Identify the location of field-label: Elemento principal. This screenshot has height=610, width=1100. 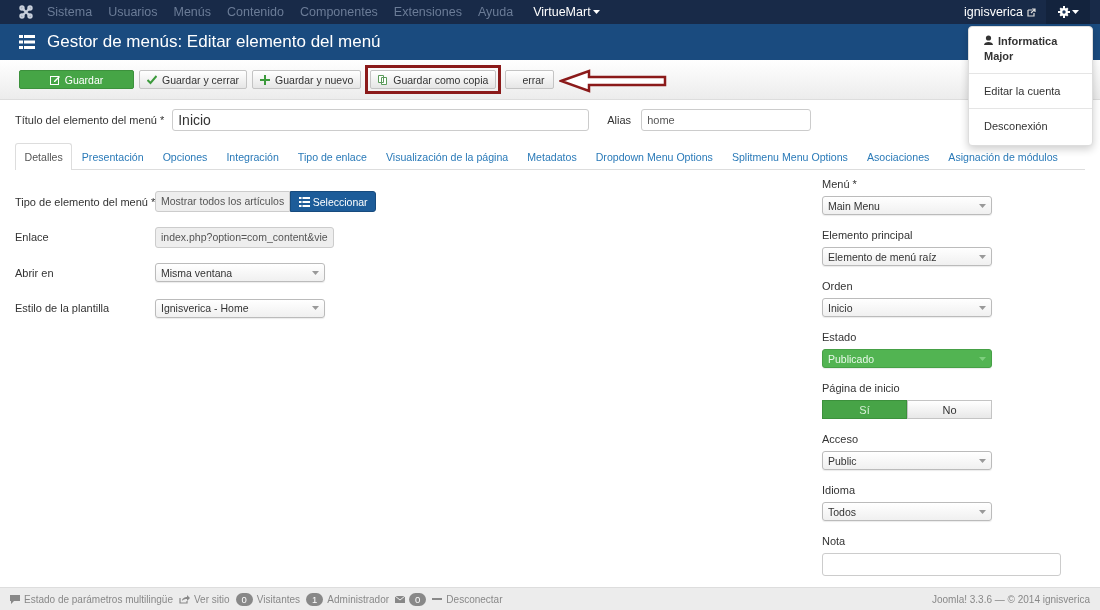
(868, 235).